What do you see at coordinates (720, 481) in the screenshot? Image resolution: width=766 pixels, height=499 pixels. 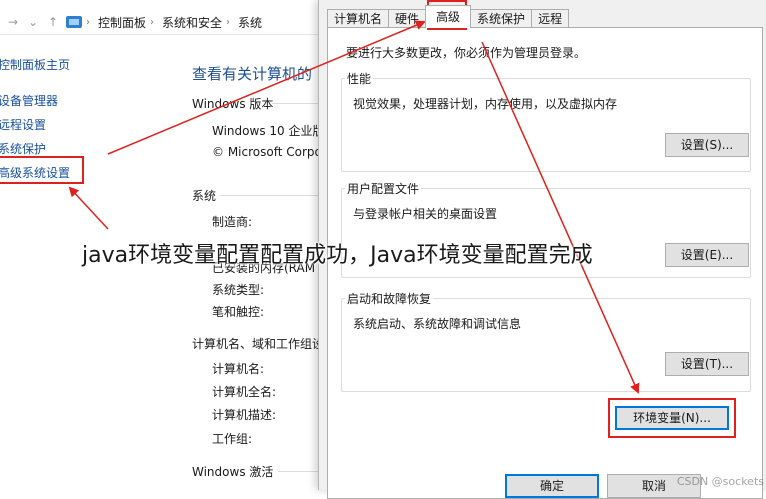 I see `watermark: CSDN @sockets` at bounding box center [720, 481].